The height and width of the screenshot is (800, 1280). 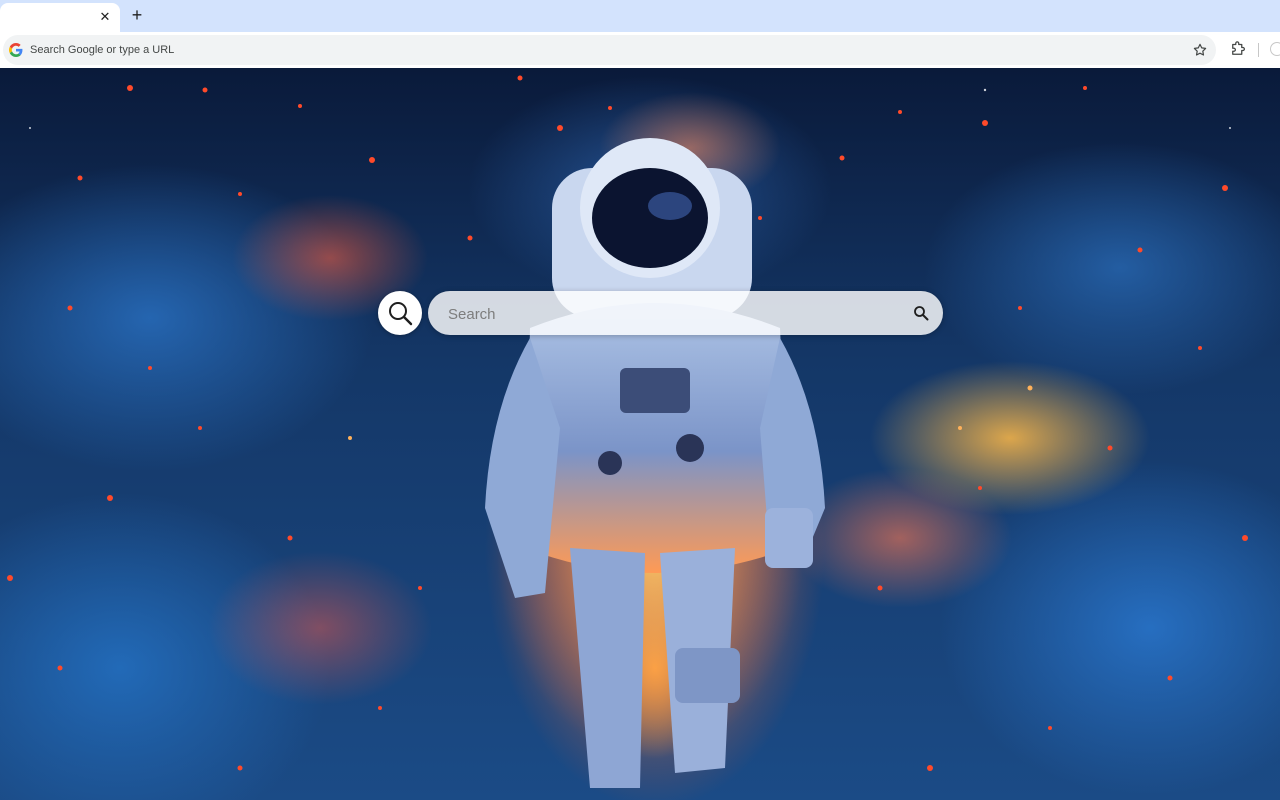 I want to click on magnifier-logo-icon, so click(x=400, y=313).